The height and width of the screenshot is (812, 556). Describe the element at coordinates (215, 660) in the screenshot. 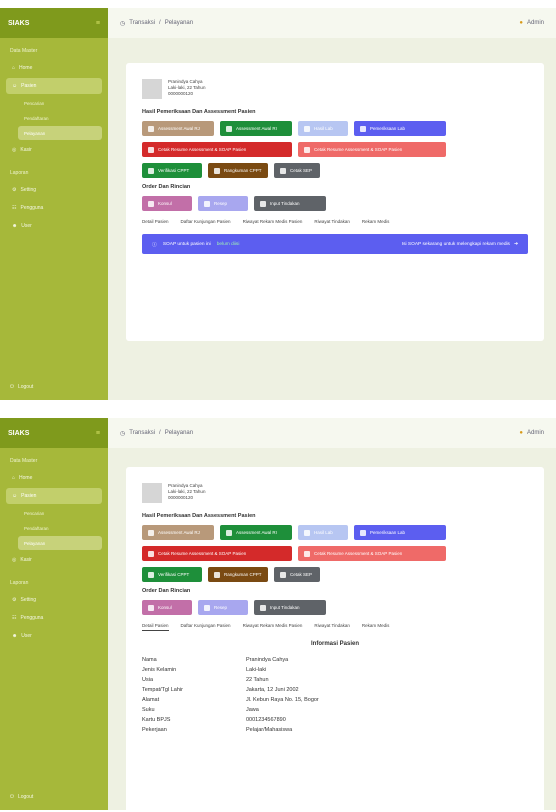

I see `info-row: Nama Pranindya Cahya` at that location.